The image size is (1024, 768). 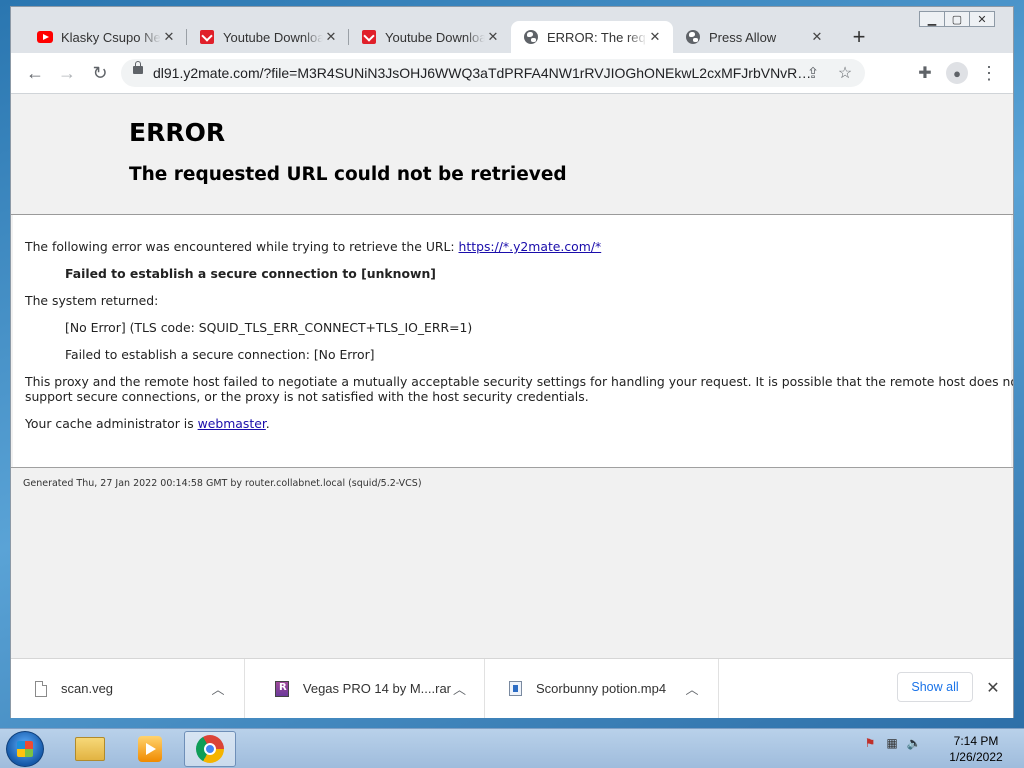 I want to click on clock-time: 7:14 PM, so click(x=976, y=741).